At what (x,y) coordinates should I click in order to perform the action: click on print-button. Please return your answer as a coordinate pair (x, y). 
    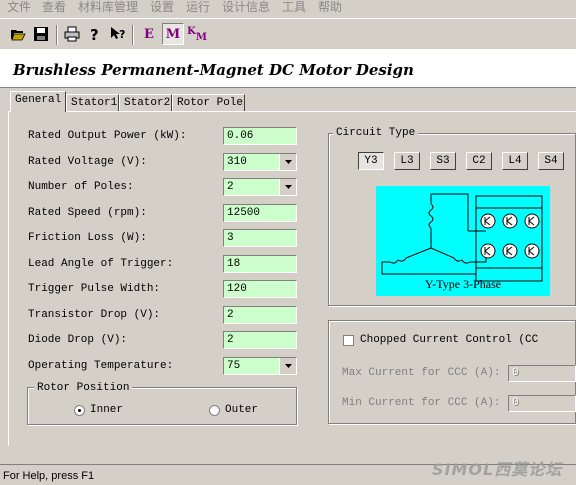
    Looking at the image, I should click on (72, 34).